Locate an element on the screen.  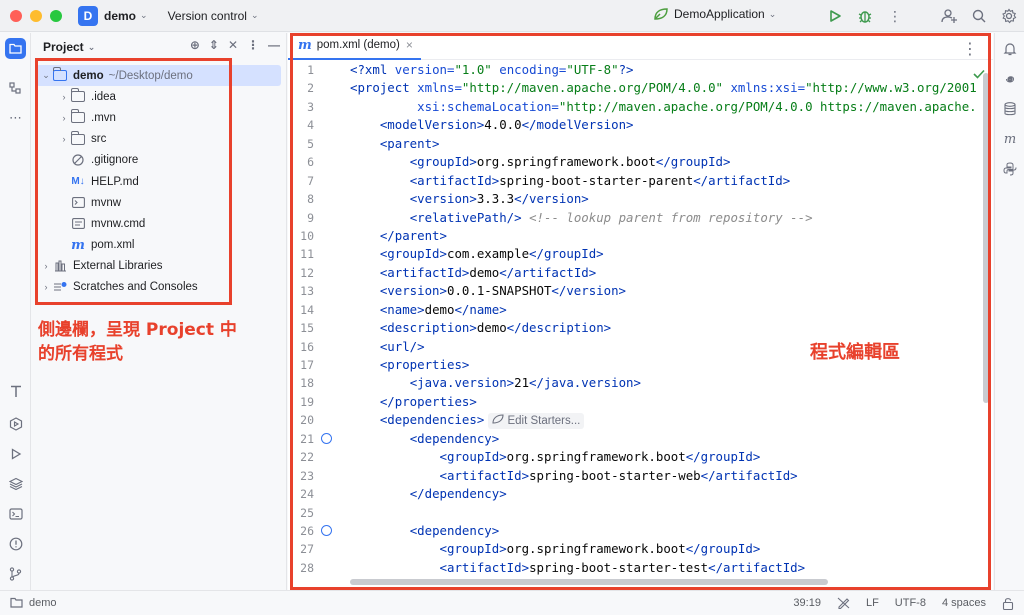
status-bar: demo 39:19 LF UTF-8 4 spaces is located at coordinates (512, 602).